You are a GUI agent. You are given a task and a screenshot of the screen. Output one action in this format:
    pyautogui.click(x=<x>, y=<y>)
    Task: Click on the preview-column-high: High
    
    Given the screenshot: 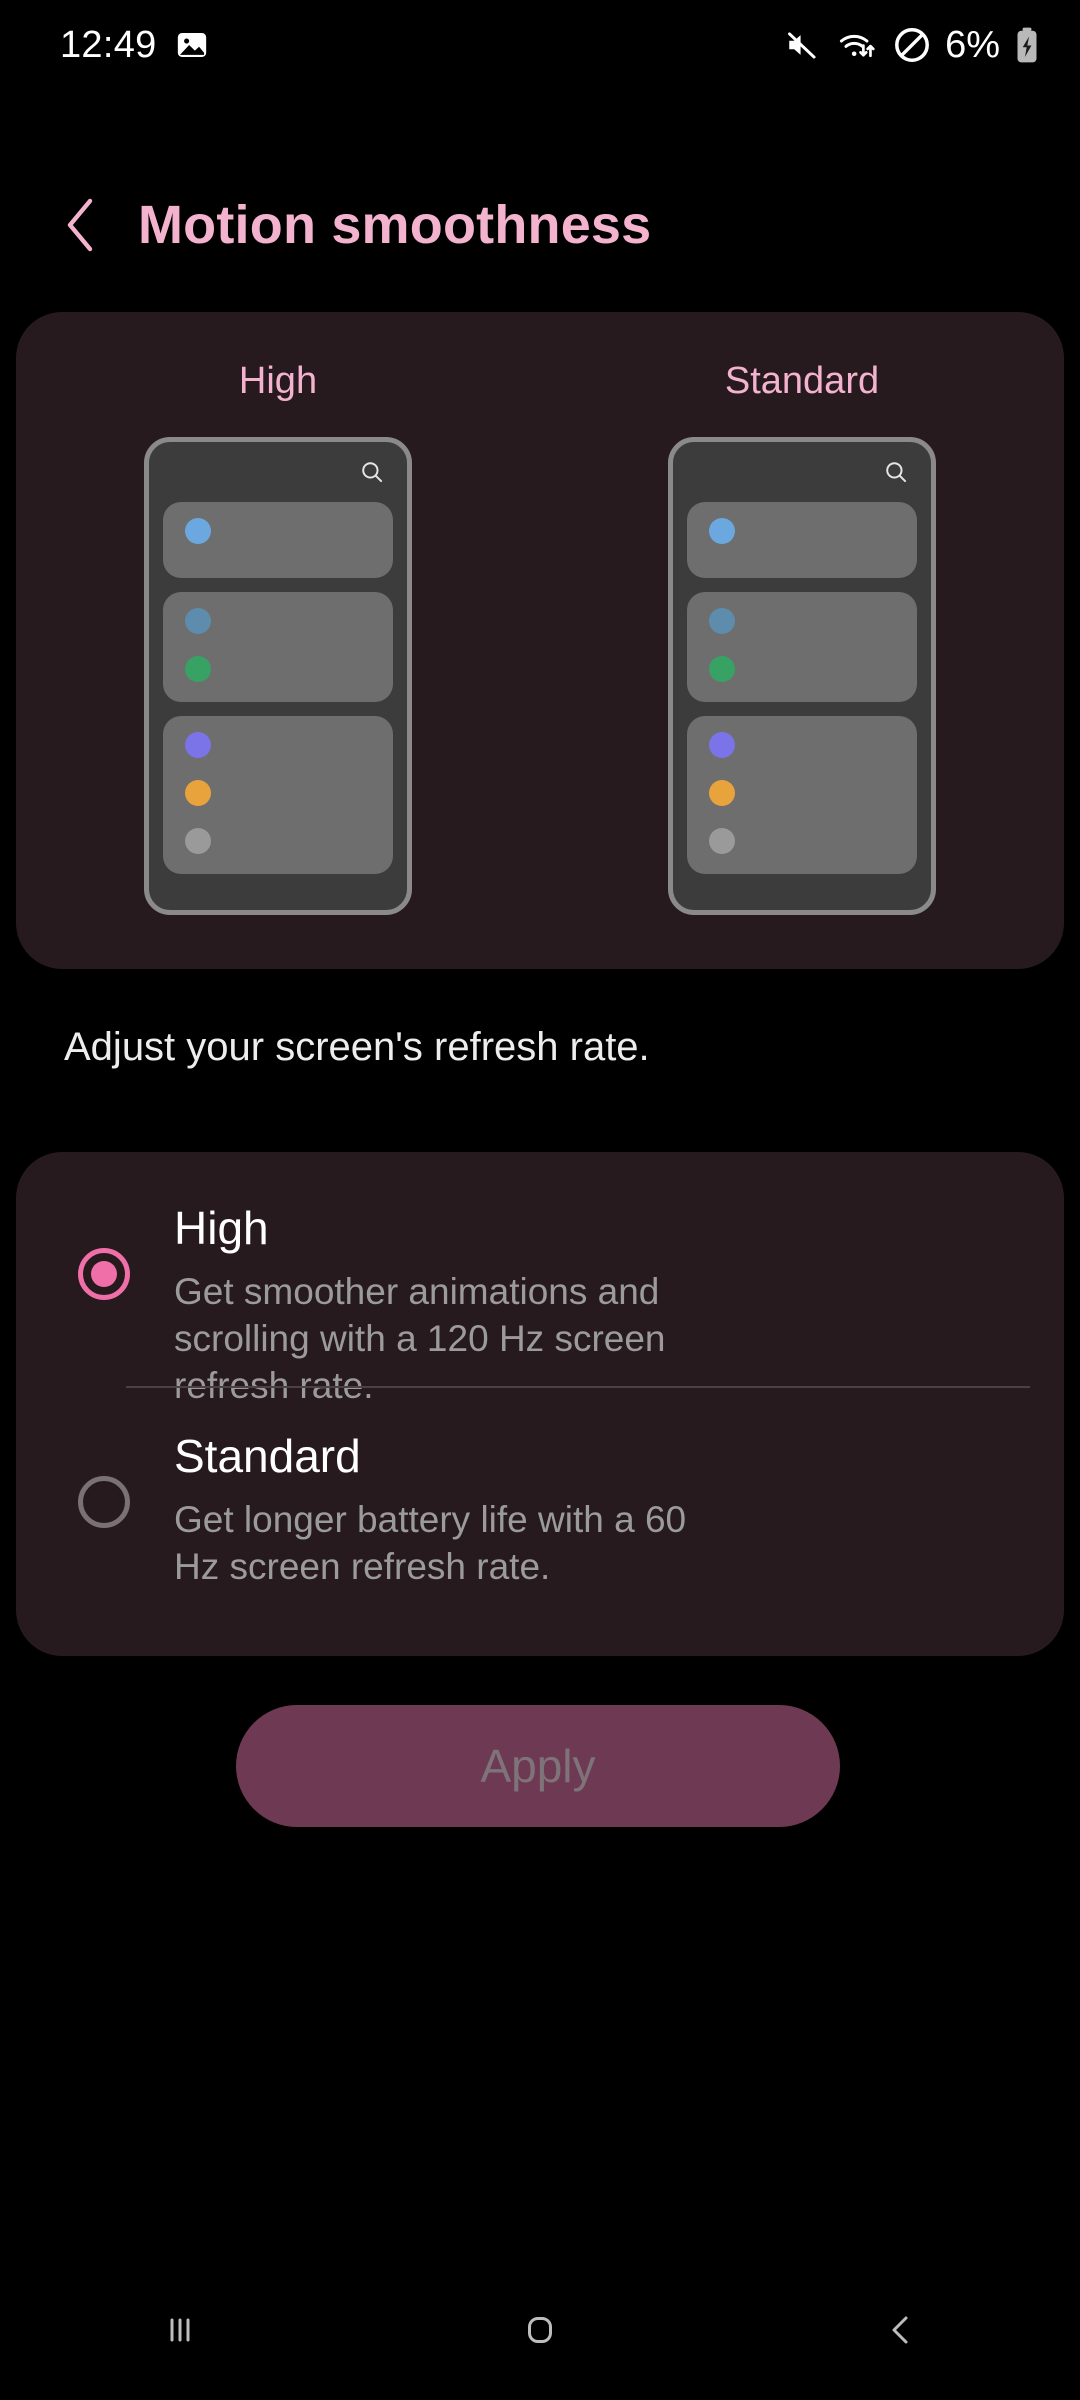 What is the action you would take?
    pyautogui.click(x=278, y=640)
    